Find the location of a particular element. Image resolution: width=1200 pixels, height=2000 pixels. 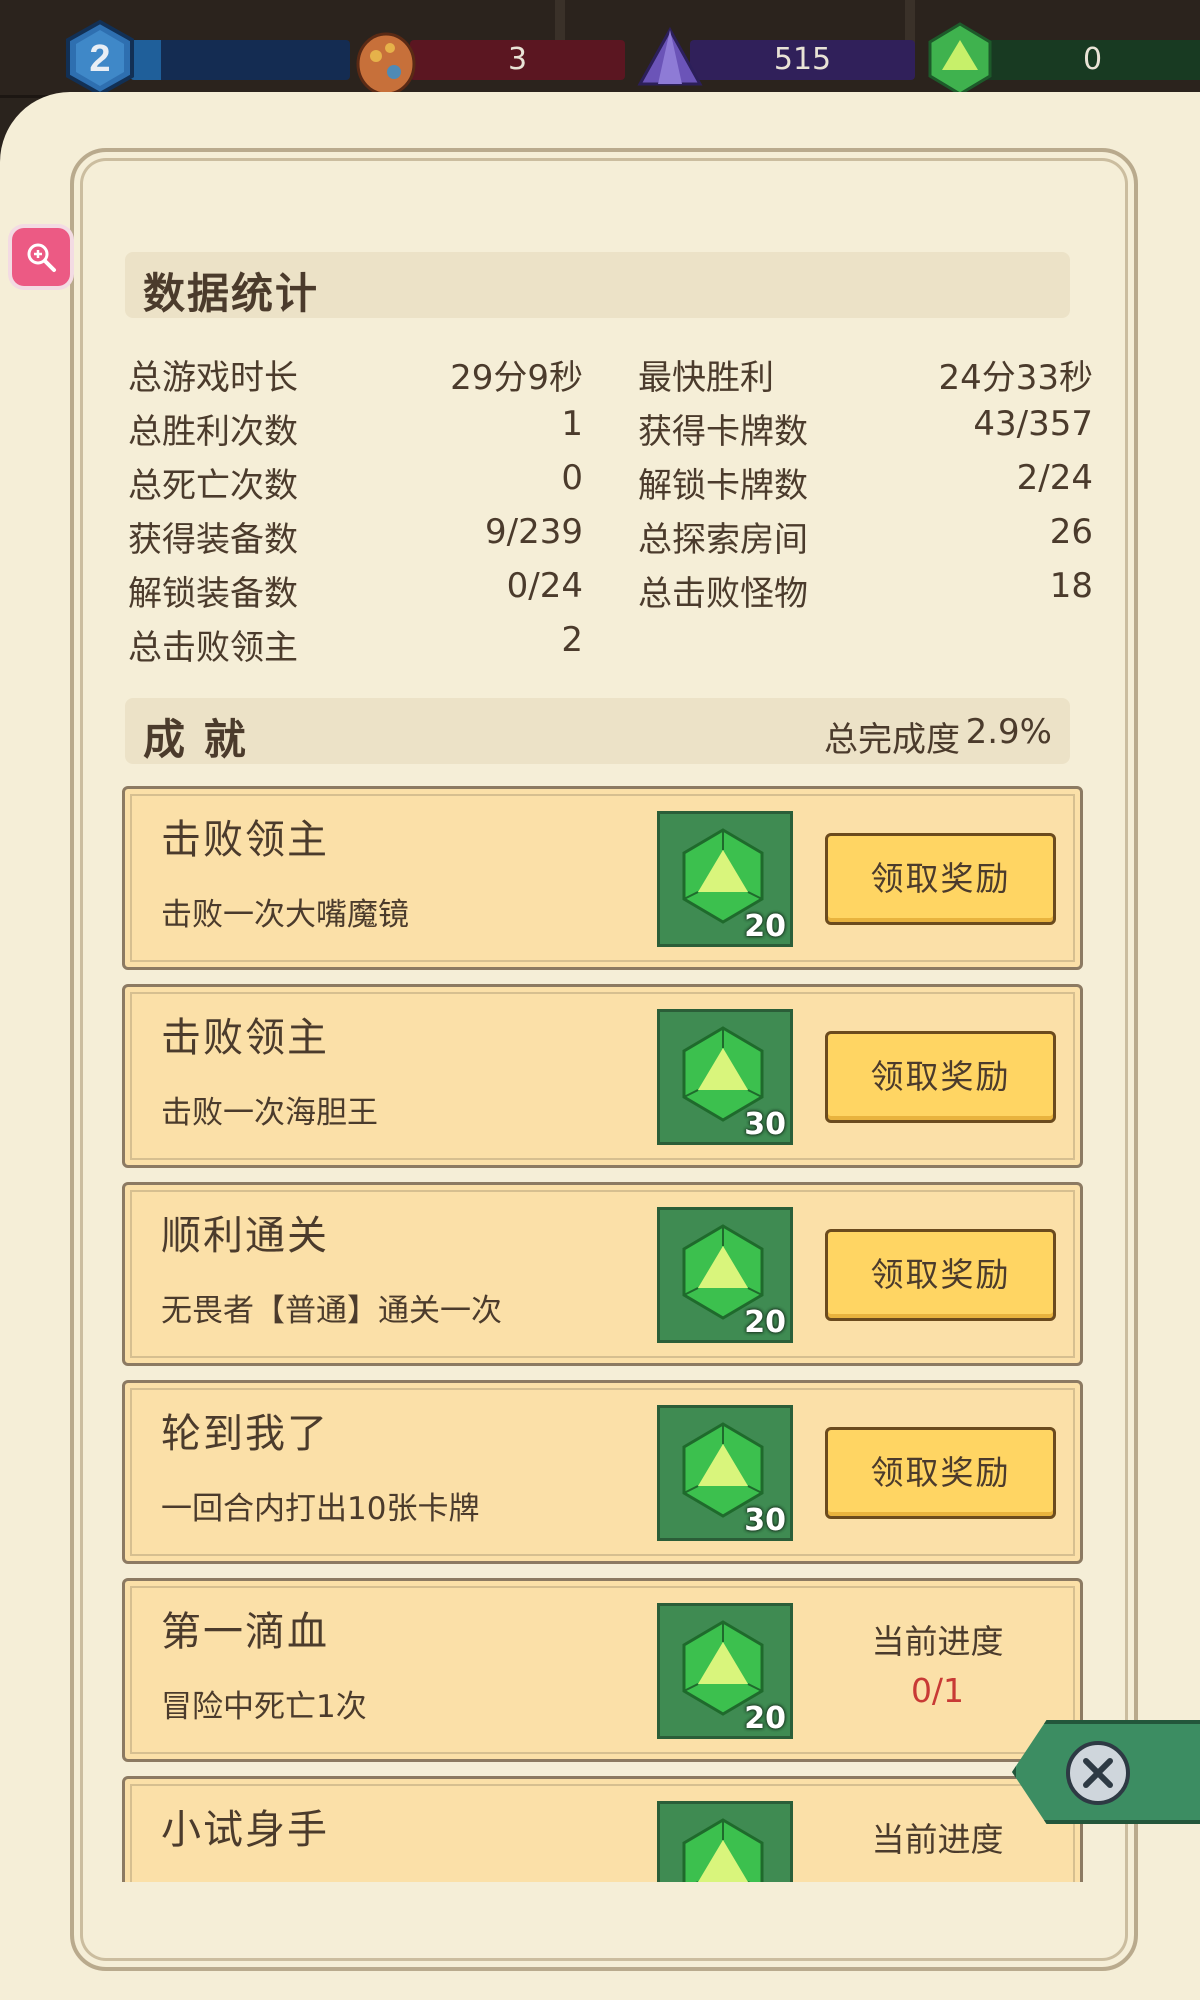

green-resource: 0 is located at coordinates (1060, 57).